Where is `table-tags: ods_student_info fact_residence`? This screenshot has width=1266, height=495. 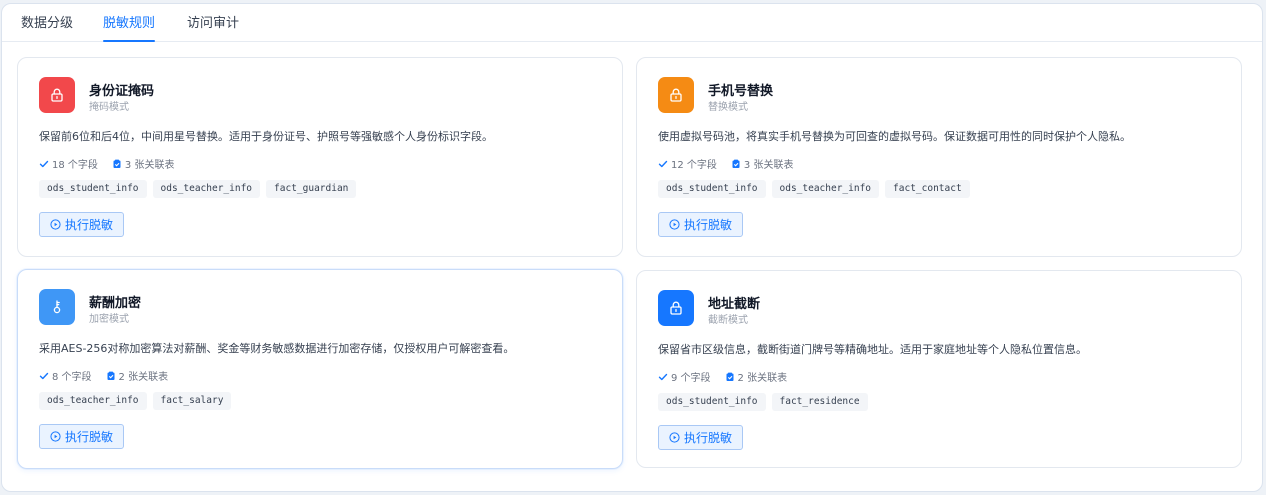
table-tags: ods_student_info fact_residence is located at coordinates (763, 402).